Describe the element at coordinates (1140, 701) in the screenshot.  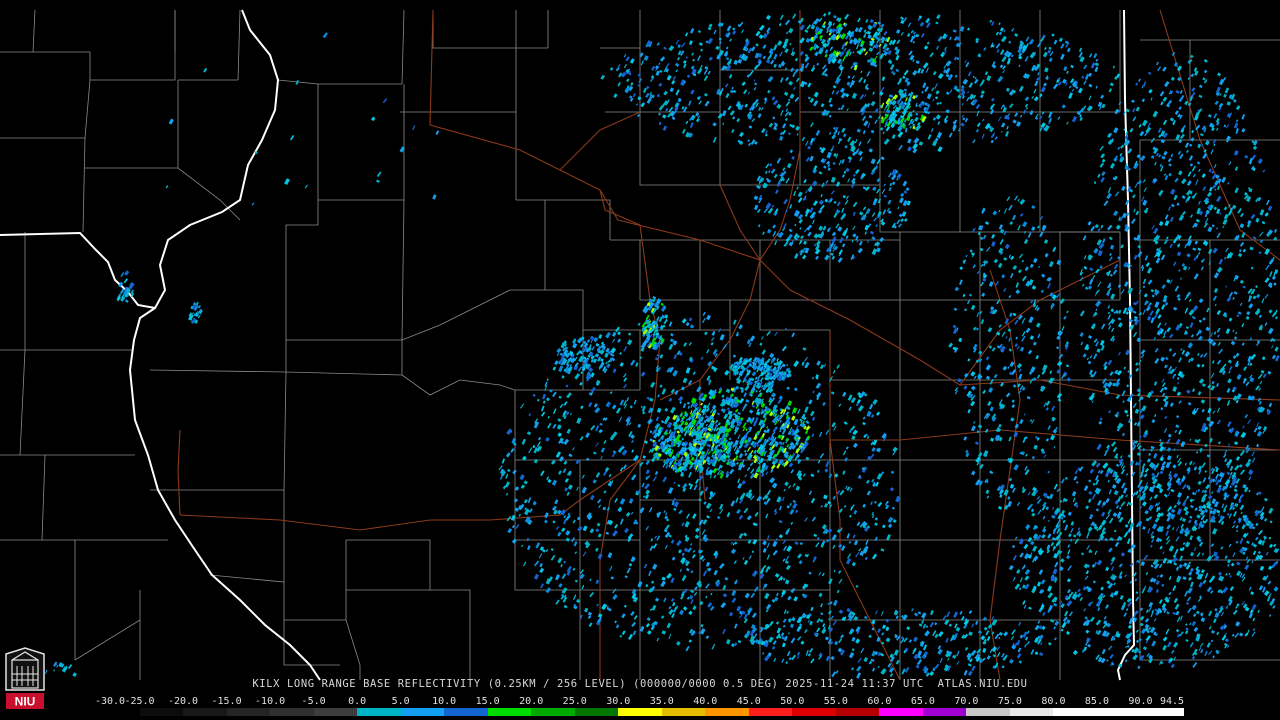
I see `scale-label: 90.0` at that location.